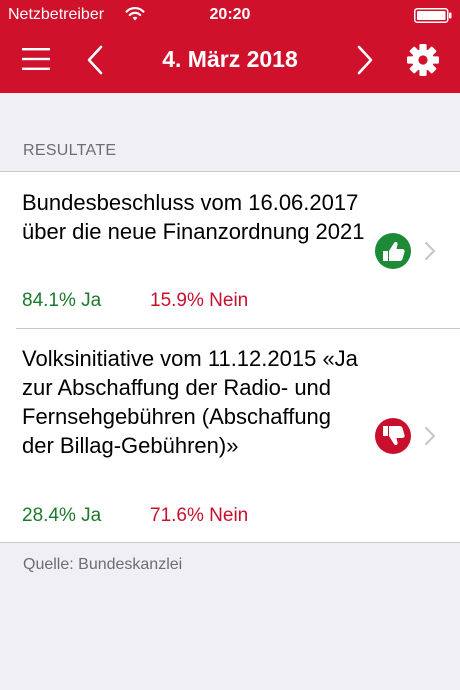  Describe the element at coordinates (62, 300) in the screenshot. I see `yes-percentage: 84.1% Ja` at that location.